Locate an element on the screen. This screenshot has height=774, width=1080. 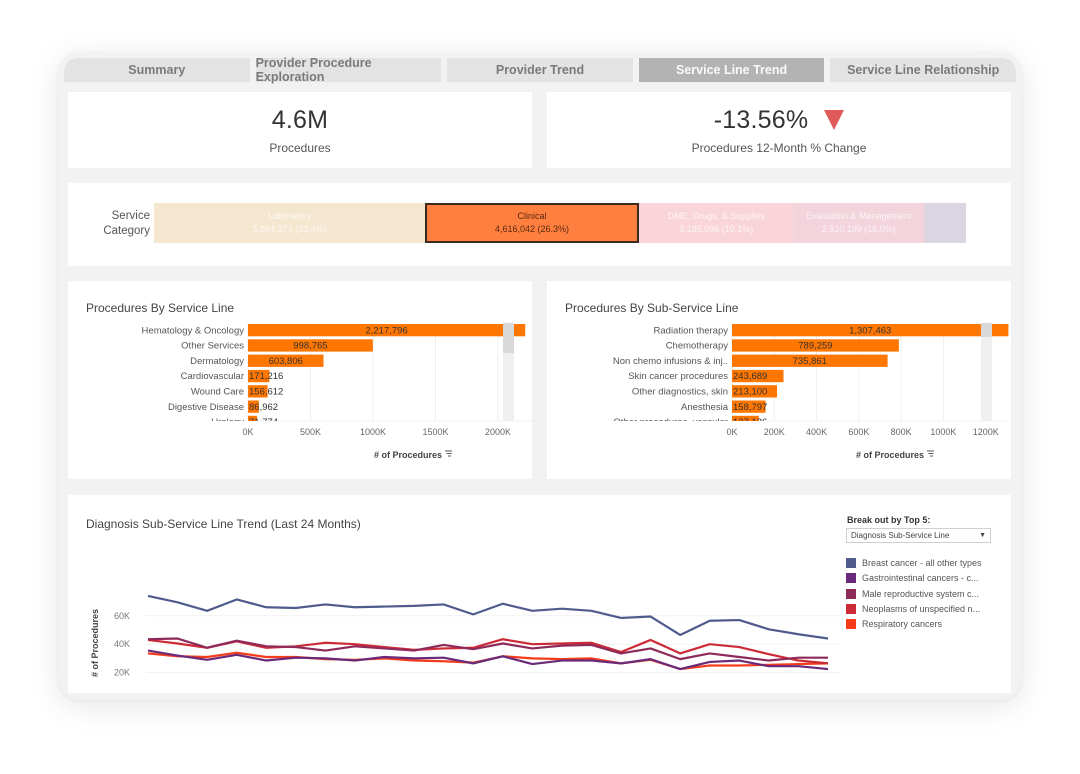
segment-value: 5,864,274 (33.4%) is located at coordinates (289, 229).